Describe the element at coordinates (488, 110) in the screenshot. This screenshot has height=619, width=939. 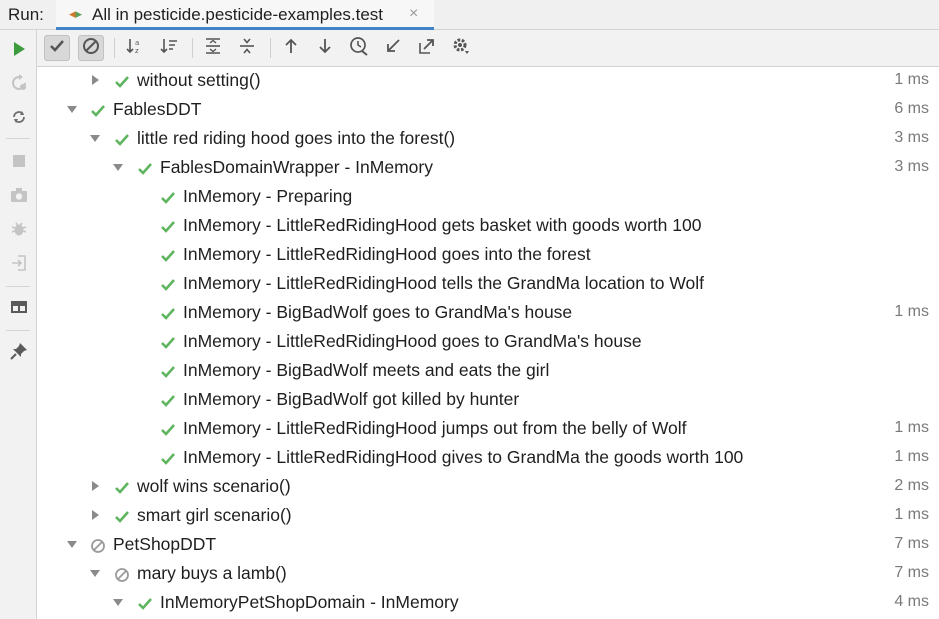
I see `tree-row: FablesDDT 6 ms` at that location.